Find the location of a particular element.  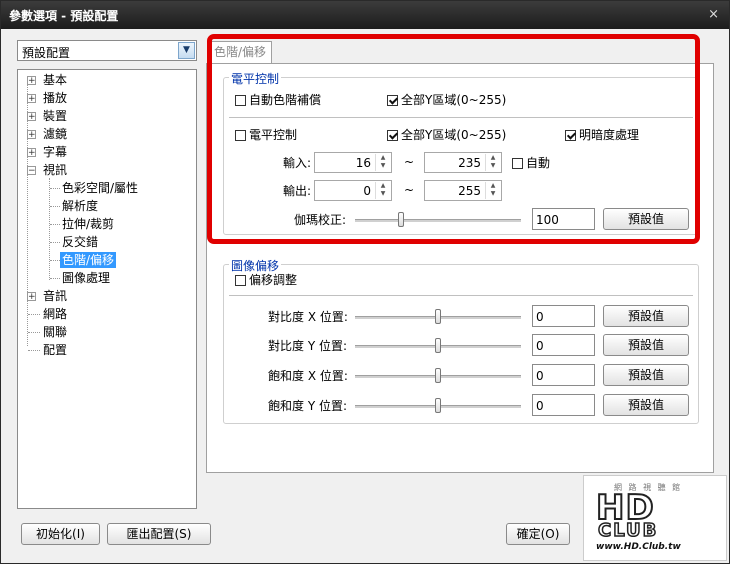

tree-item-audio: 音訊 is located at coordinates (55, 296).